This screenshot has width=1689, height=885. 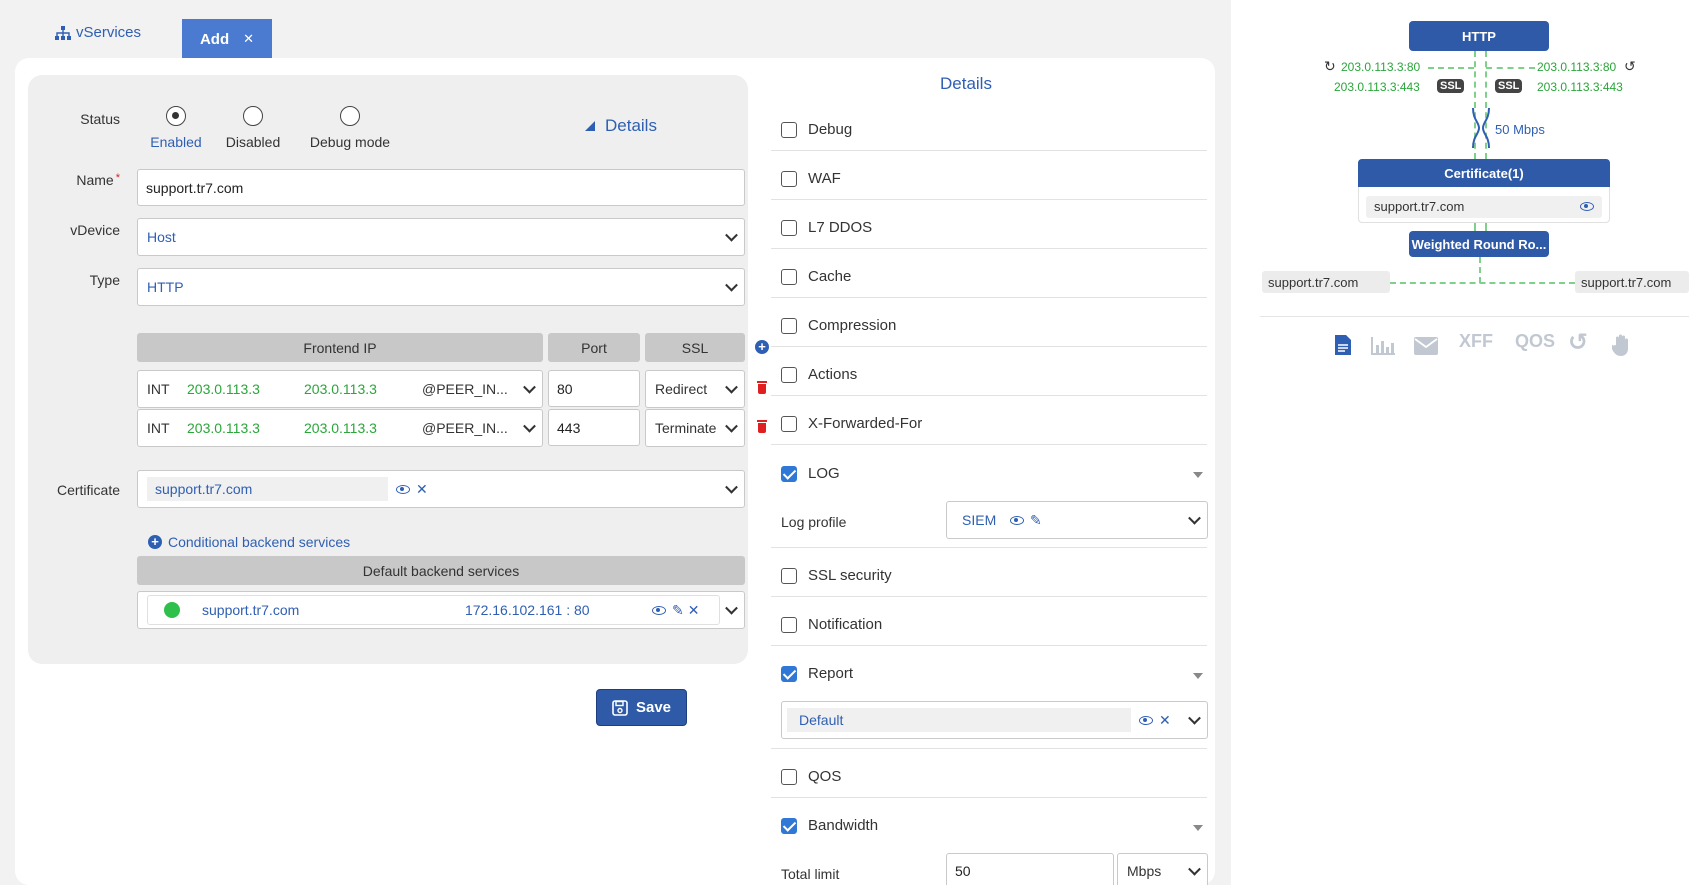 I want to click on conditional-backend-link: + Conditional backend services, so click(x=249, y=542).